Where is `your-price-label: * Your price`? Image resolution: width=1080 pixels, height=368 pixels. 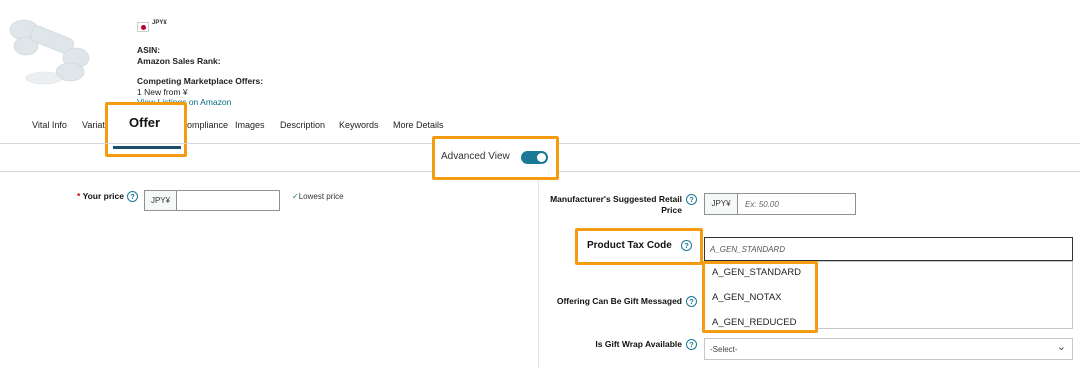
your-price-label: * Your price is located at coordinates (92, 196).